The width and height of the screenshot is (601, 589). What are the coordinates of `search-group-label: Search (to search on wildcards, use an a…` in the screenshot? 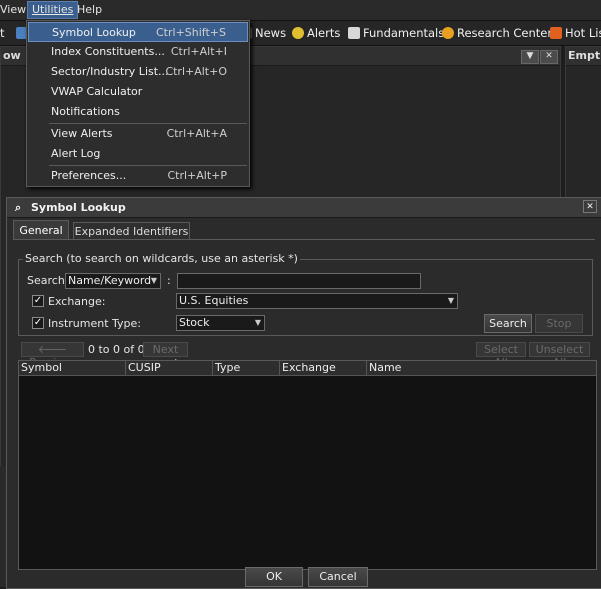 It's located at (161, 258).